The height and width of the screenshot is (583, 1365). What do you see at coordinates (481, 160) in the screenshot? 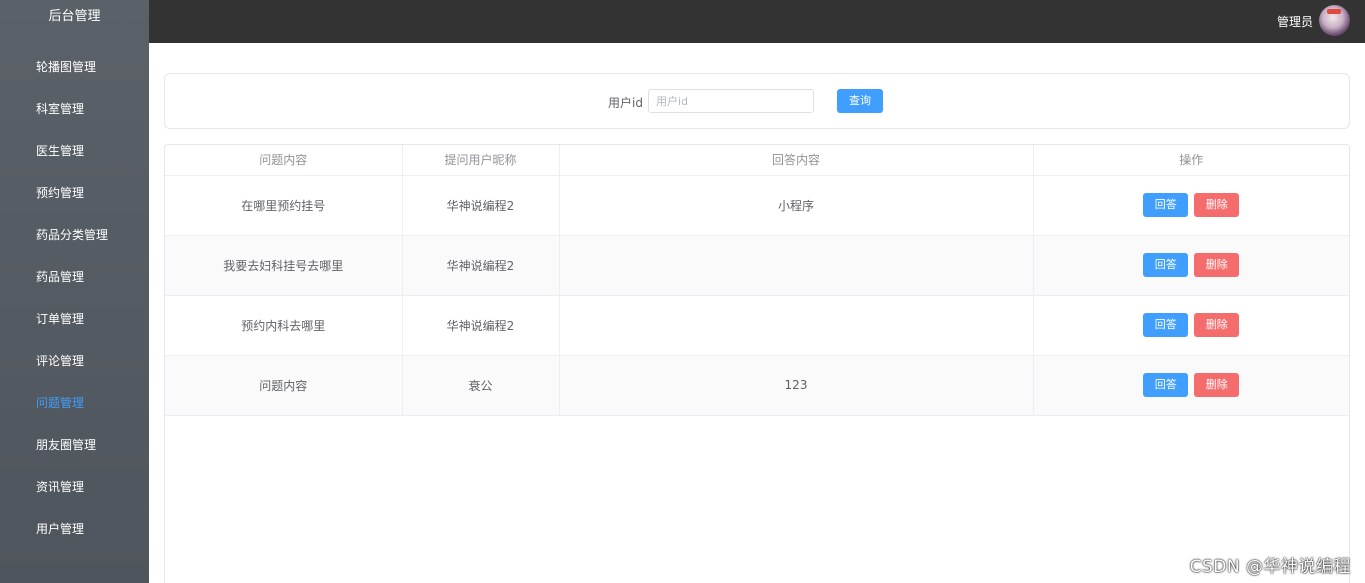
I see `column-header-nickname: 提问用户昵称` at bounding box center [481, 160].